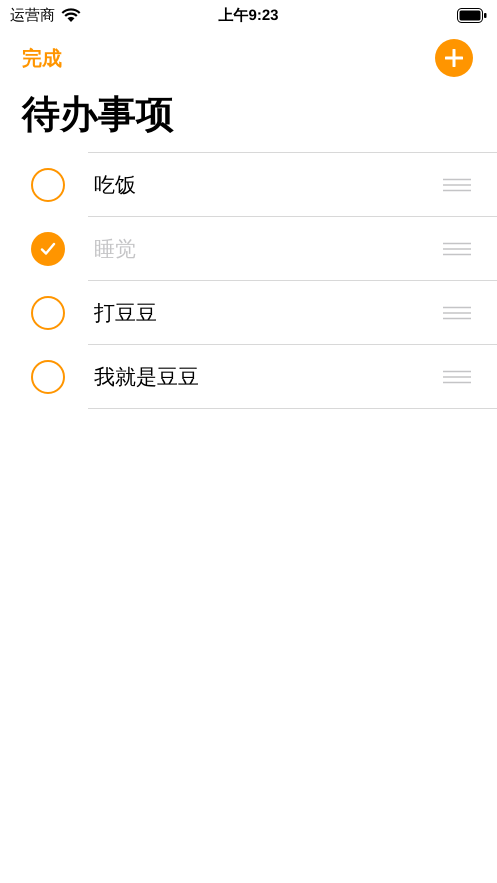 Image resolution: width=497 pixels, height=883 pixels. Describe the element at coordinates (98, 115) in the screenshot. I see `page-title: 待办事项` at that location.